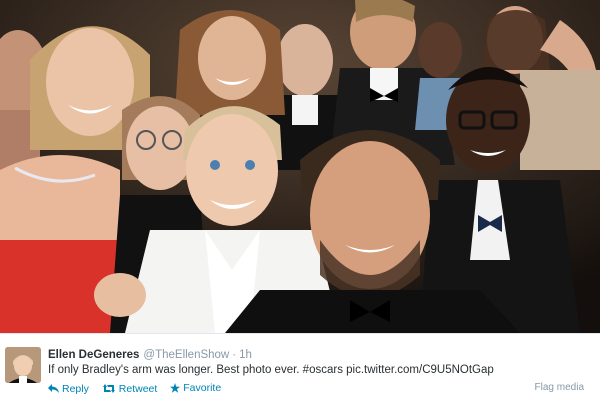 Image resolution: width=600 pixels, height=411 pixels. I want to click on reply-label: Reply, so click(75, 388).